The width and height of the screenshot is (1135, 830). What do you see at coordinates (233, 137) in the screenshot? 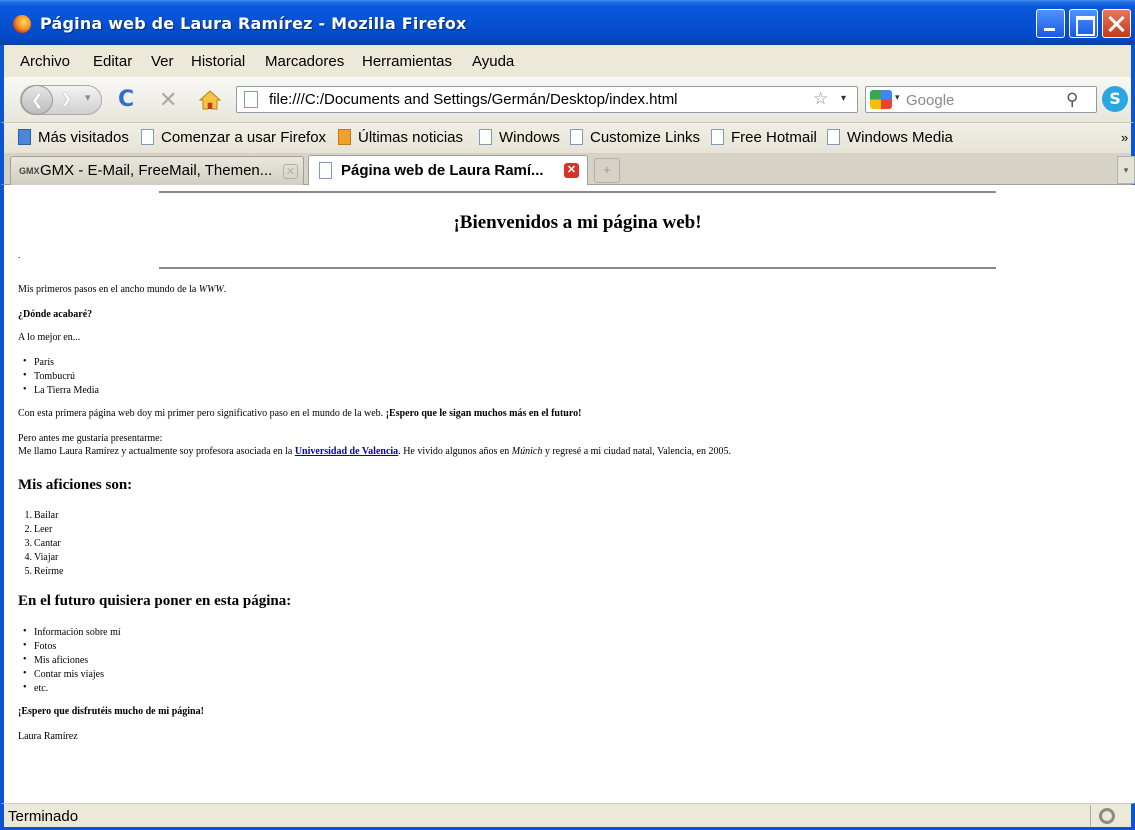
I see `bookmark-comenzar: Comenzar a usar Firefox` at bounding box center [233, 137].